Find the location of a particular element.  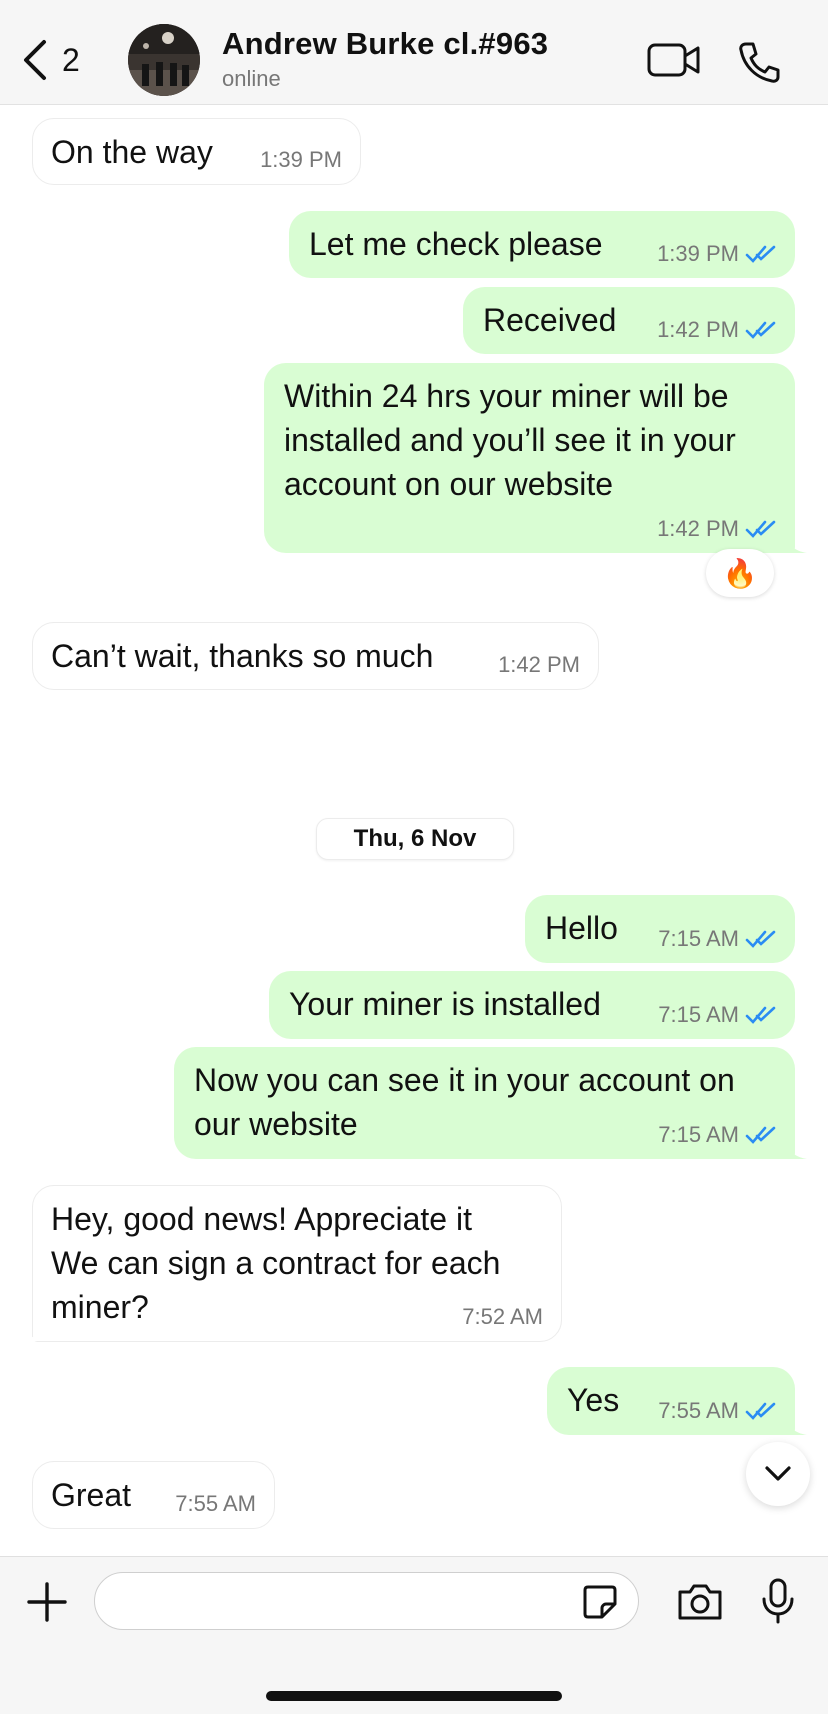

sticker-icon is located at coordinates (600, 1604).